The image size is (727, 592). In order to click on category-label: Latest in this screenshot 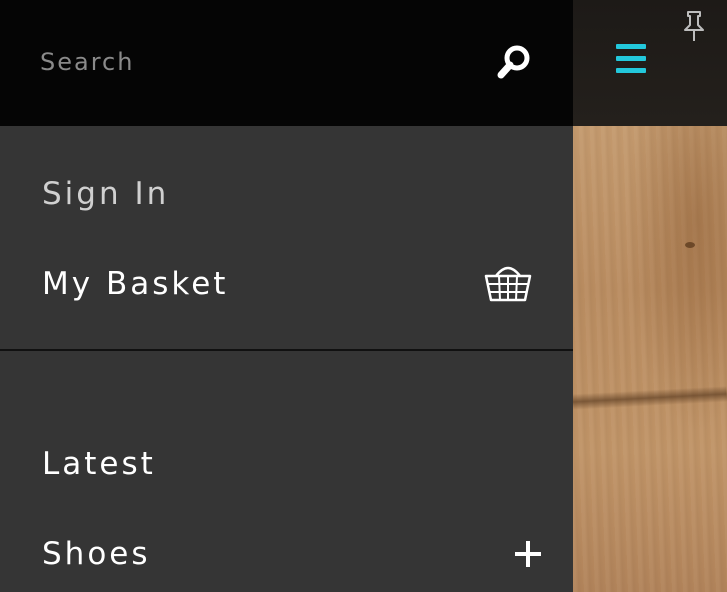, I will do `click(99, 464)`.